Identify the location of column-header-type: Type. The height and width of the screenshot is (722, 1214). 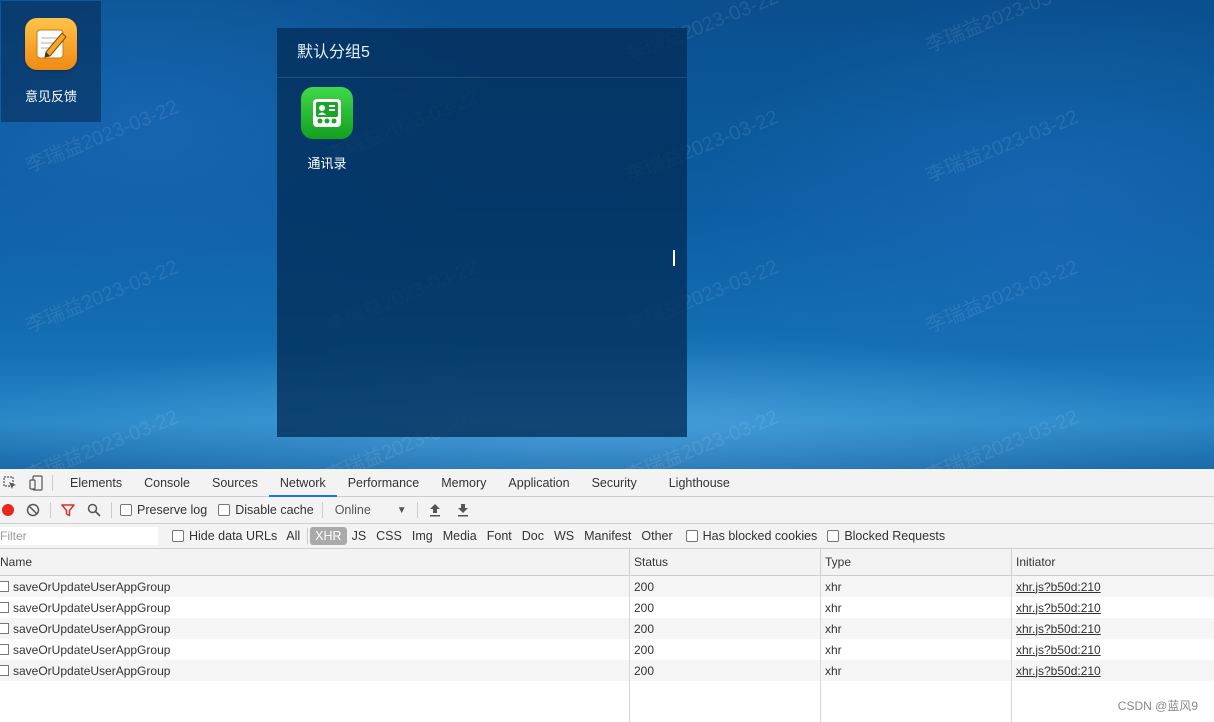
(916, 562).